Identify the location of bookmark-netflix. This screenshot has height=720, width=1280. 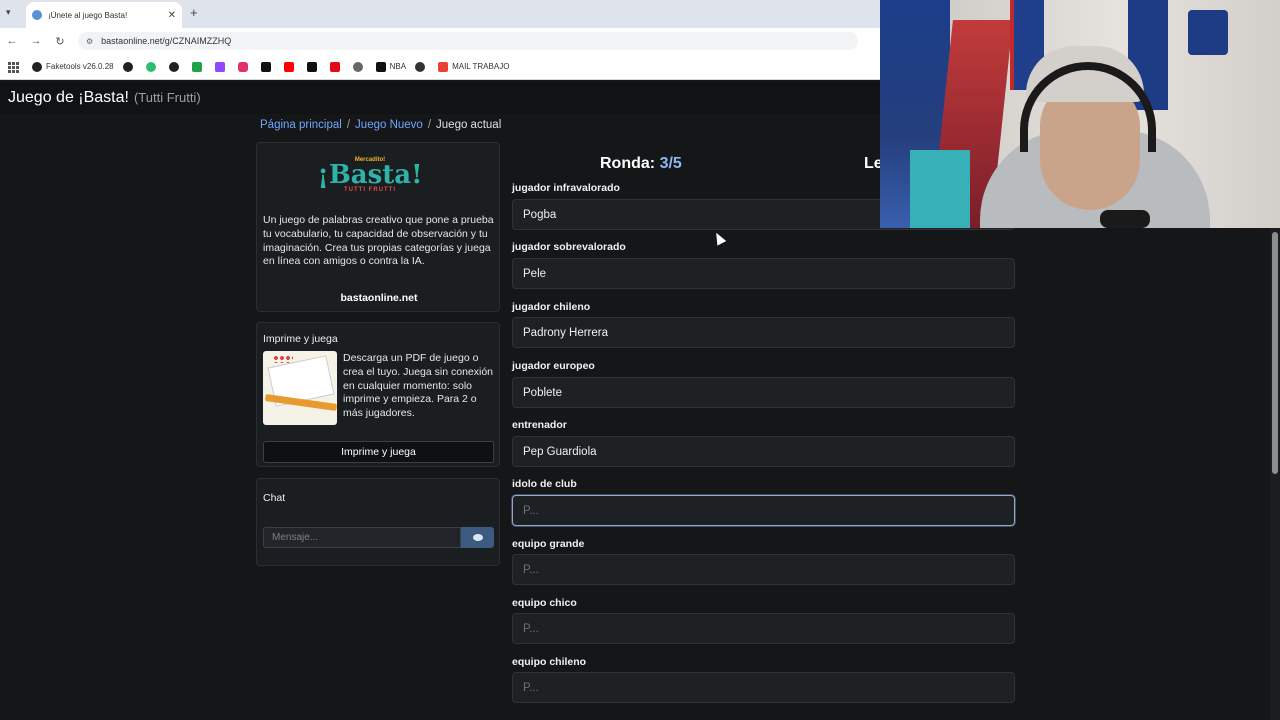
(336, 66).